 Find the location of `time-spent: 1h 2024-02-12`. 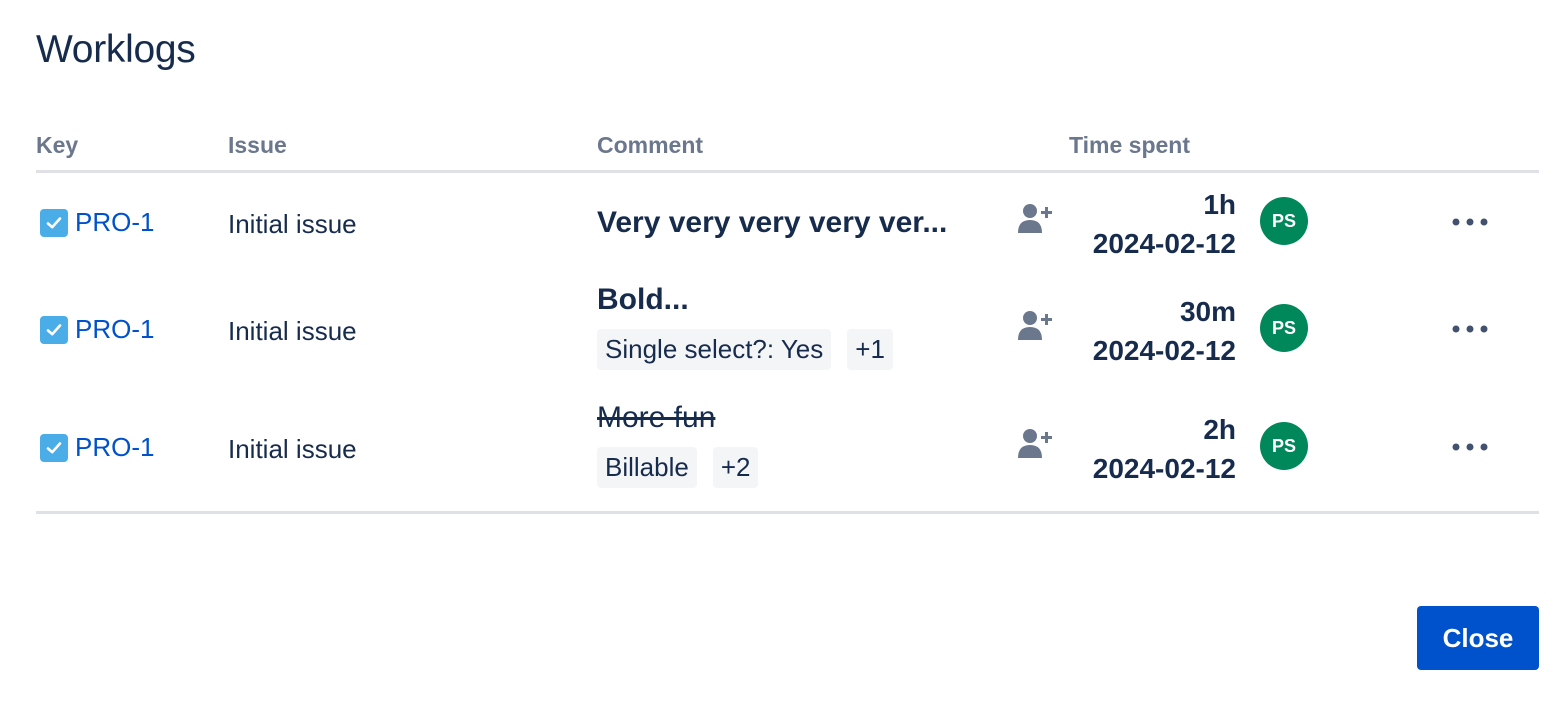

time-spent: 1h 2024-02-12 is located at coordinates (1164, 224).